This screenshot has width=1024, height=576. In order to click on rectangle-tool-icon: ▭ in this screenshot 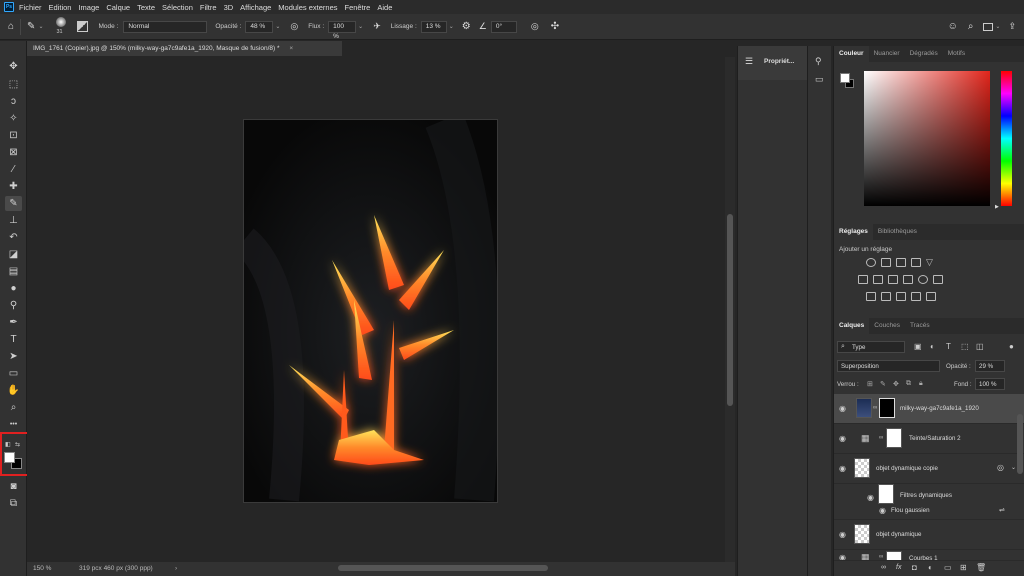, I will do `click(13, 373)`.